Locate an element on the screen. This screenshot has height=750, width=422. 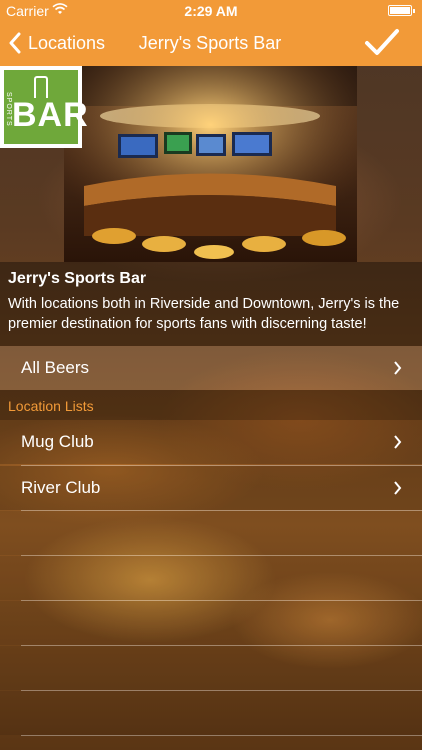
done-button is located at coordinates (382, 43).